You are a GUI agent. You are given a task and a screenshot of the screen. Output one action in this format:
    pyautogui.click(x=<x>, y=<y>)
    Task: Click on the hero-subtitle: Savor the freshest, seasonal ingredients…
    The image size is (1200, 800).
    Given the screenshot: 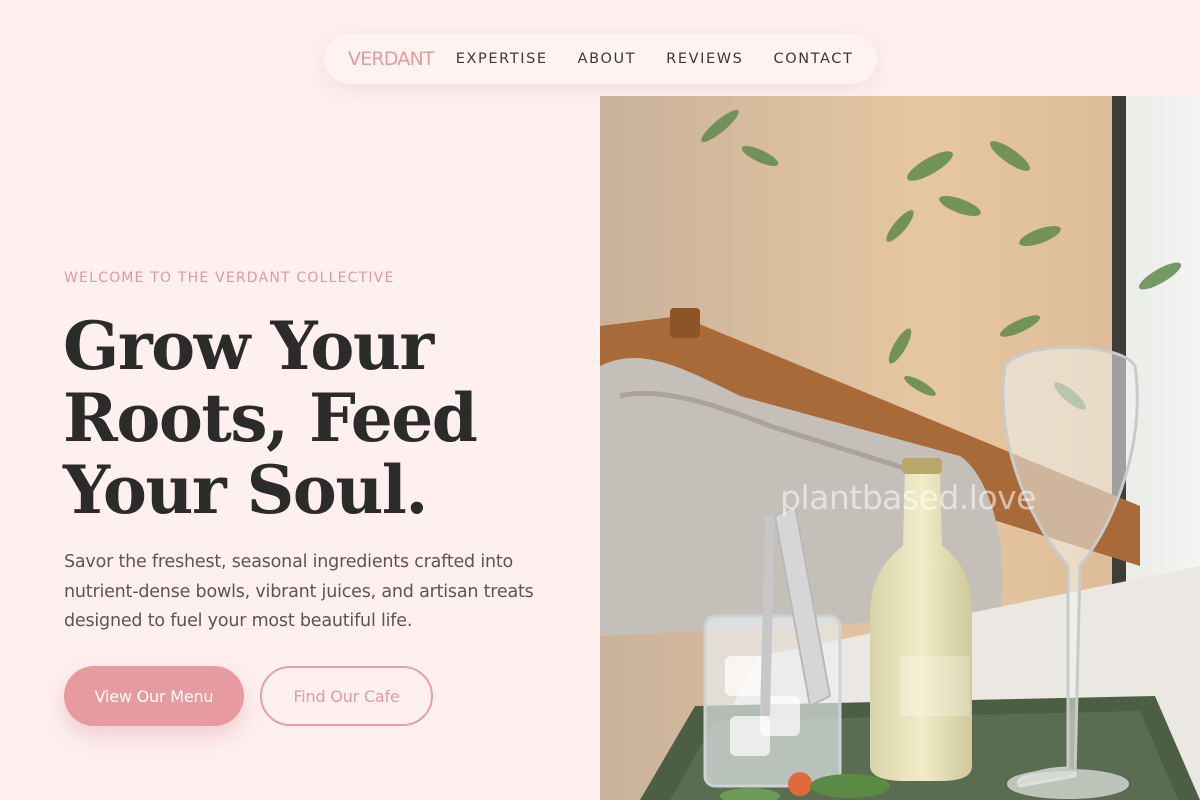 What is the action you would take?
    pyautogui.click(x=299, y=591)
    